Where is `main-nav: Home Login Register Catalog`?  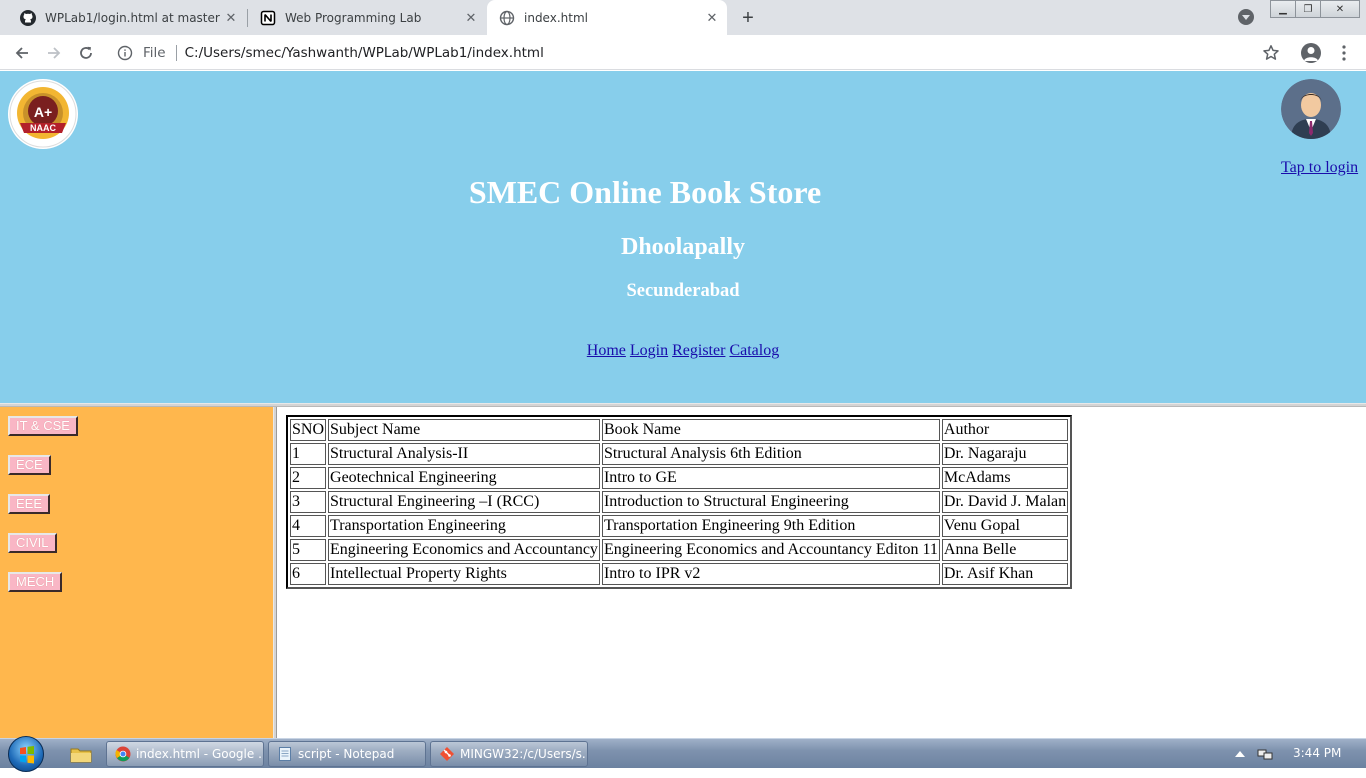 main-nav: Home Login Register Catalog is located at coordinates (683, 351).